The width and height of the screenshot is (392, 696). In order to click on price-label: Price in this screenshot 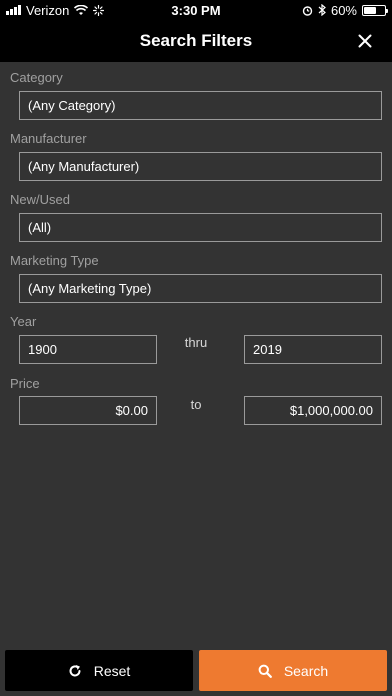, I will do `click(25, 383)`.